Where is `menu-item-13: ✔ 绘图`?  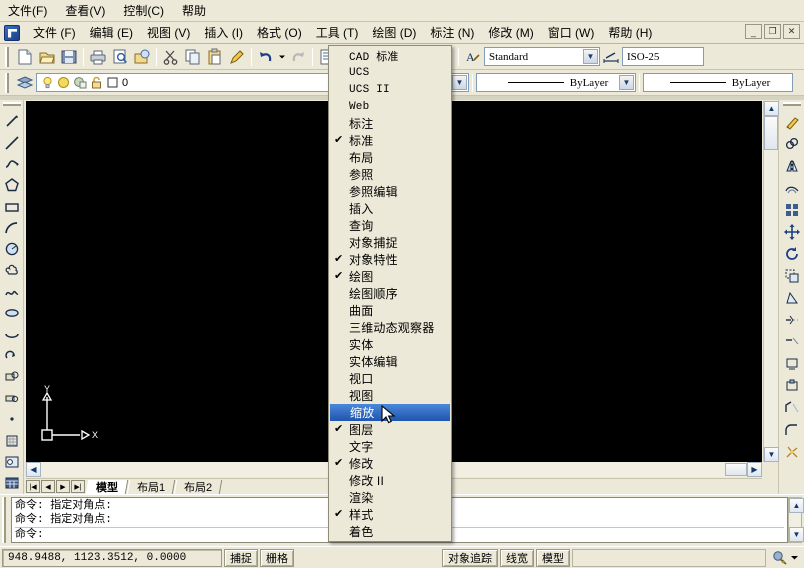
menu-item-13: ✔ 绘图 is located at coordinates (390, 276).